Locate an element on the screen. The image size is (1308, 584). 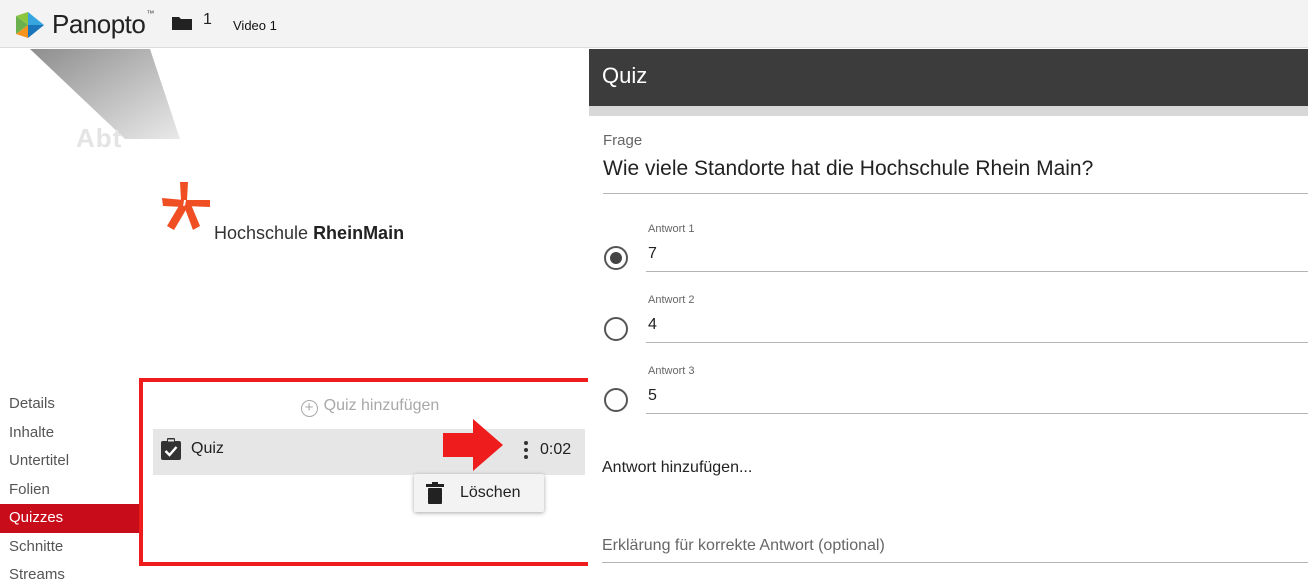
breadcrumb-folder-name: 1 is located at coordinates (207, 20).